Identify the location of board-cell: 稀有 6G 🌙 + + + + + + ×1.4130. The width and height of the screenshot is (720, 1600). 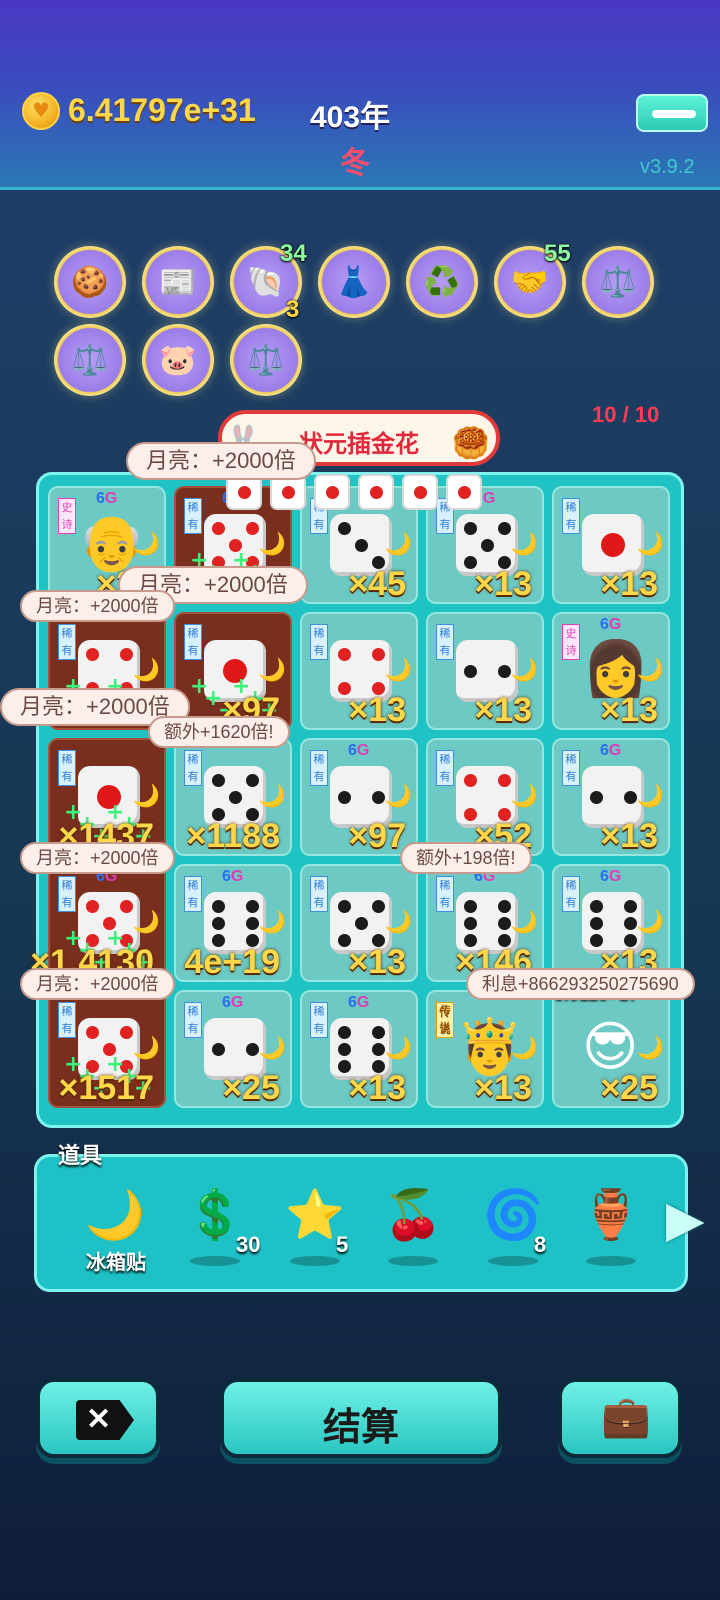
(98, 923).